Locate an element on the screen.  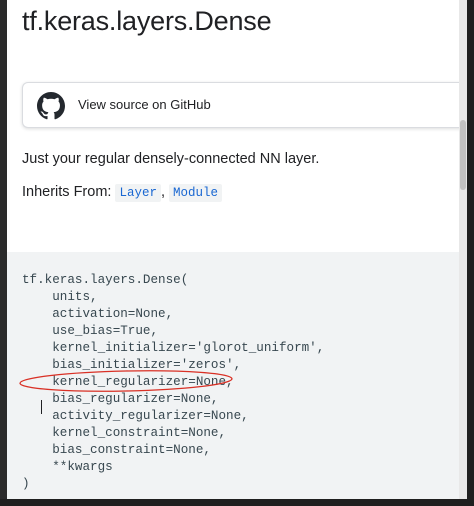
scrollbar-thumb is located at coordinates (463, 155).